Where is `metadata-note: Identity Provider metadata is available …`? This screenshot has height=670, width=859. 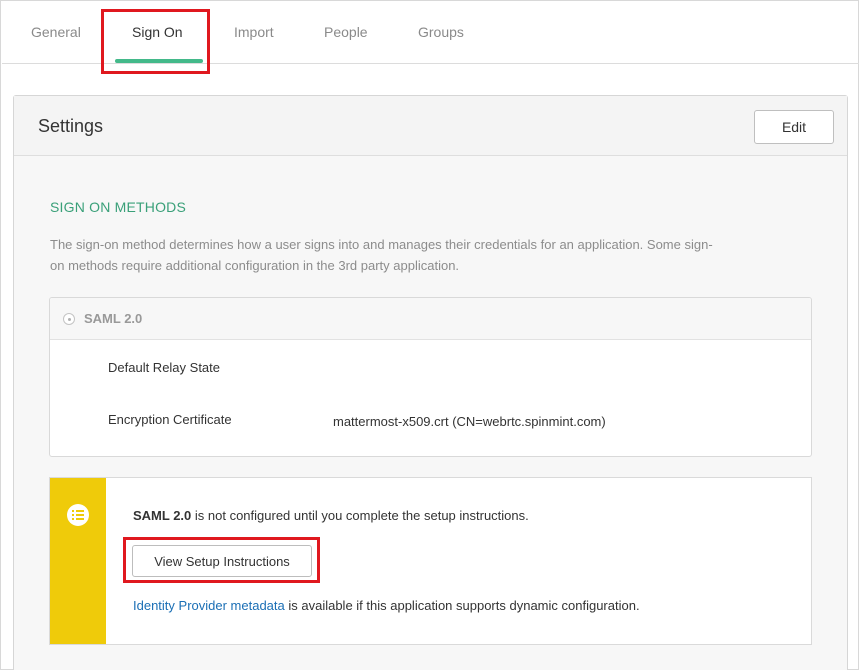
metadata-note: Identity Provider metadata is available … is located at coordinates (386, 605).